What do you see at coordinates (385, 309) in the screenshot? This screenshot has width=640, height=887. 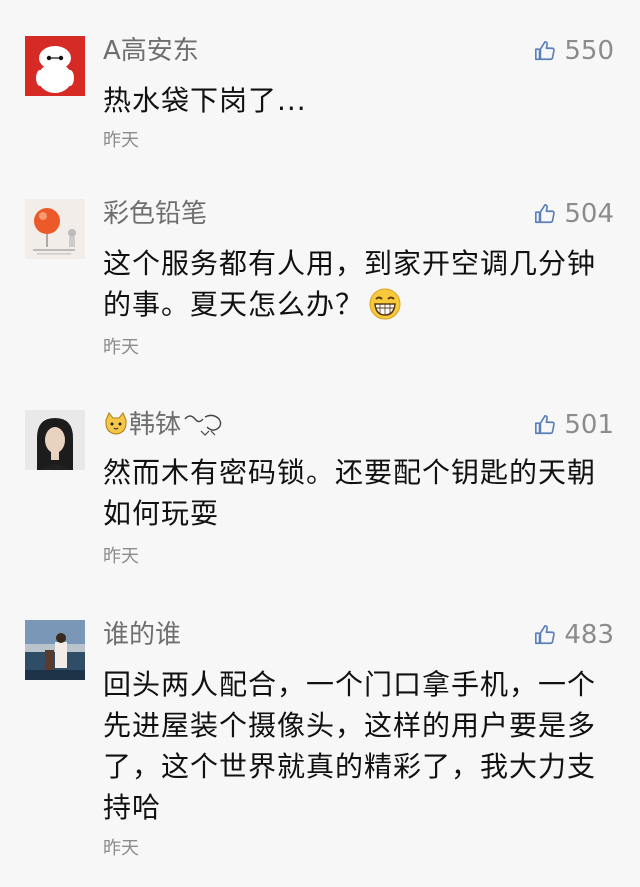 I see `grinning-face-emoji-icon` at bounding box center [385, 309].